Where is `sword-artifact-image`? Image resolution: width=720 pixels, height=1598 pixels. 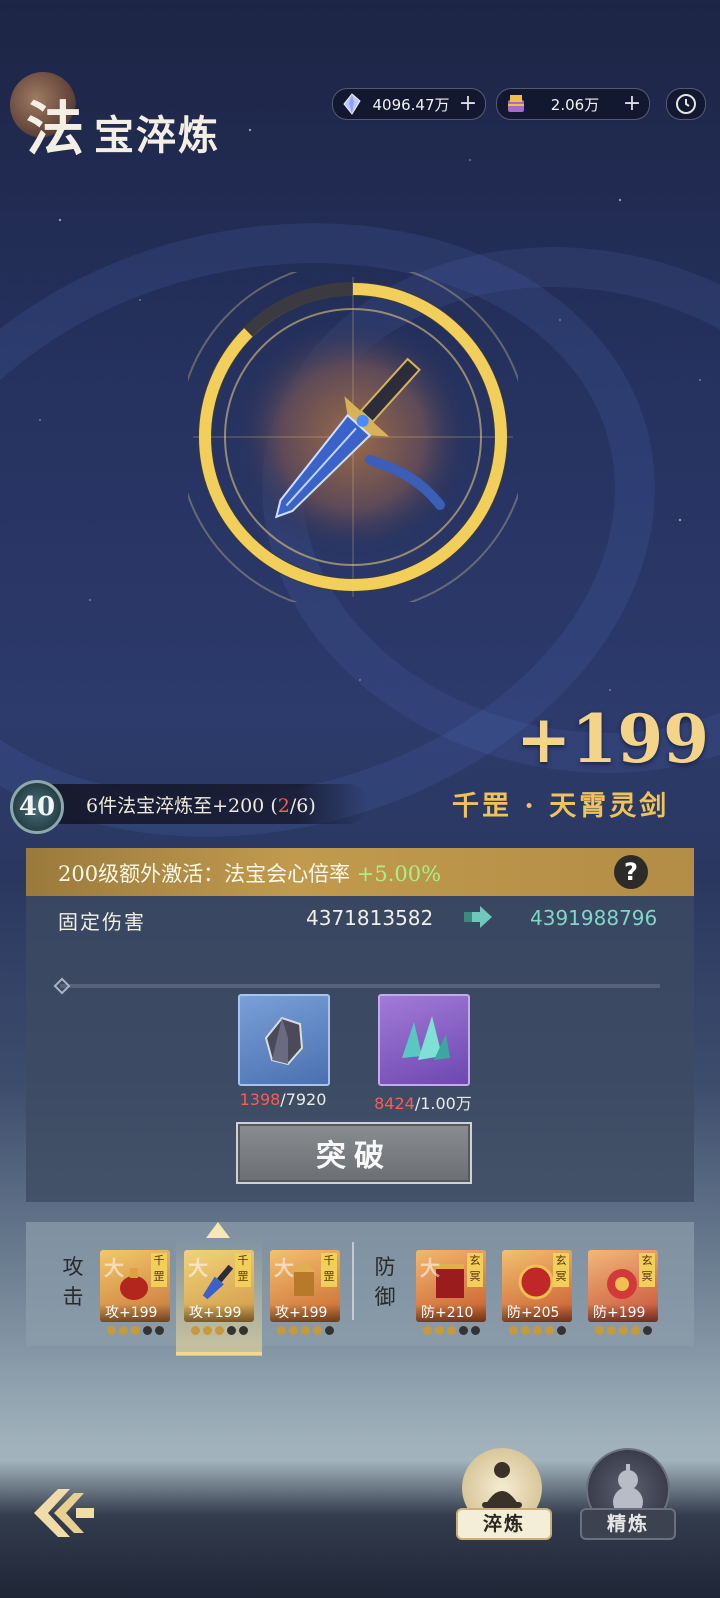 sword-artifact-image is located at coordinates (350, 435).